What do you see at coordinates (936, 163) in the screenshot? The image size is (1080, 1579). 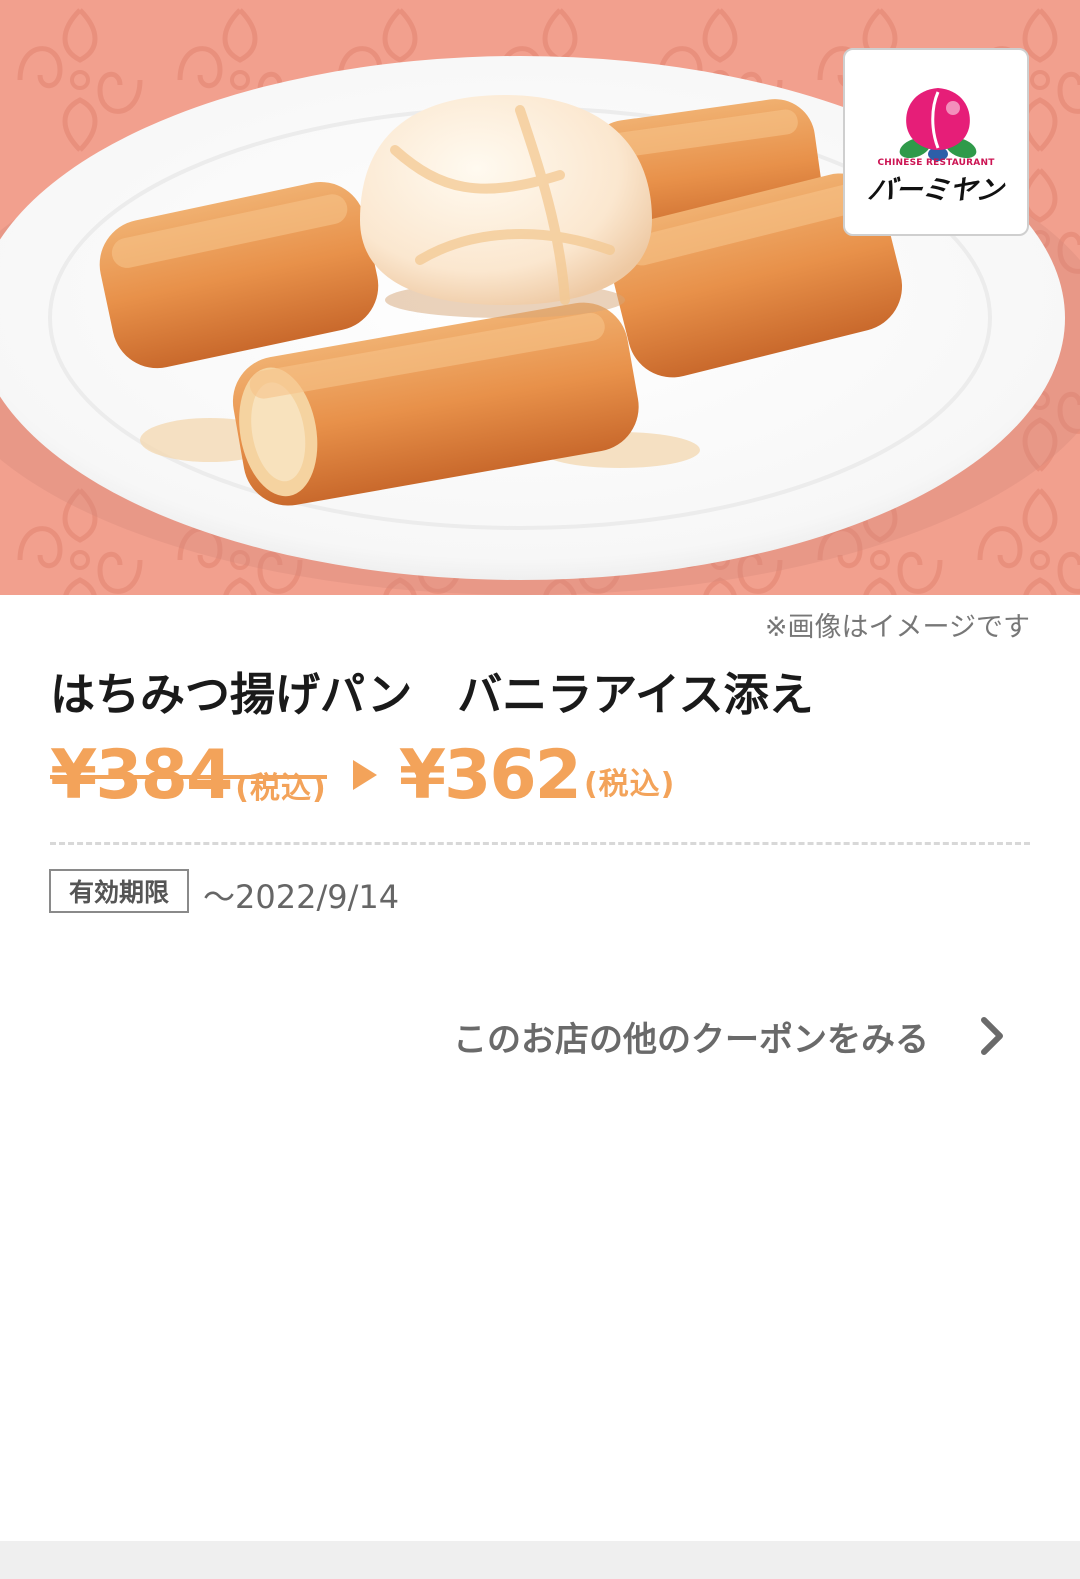 I see `logo-subtitle: CHINESE RESTAURANT` at bounding box center [936, 163].